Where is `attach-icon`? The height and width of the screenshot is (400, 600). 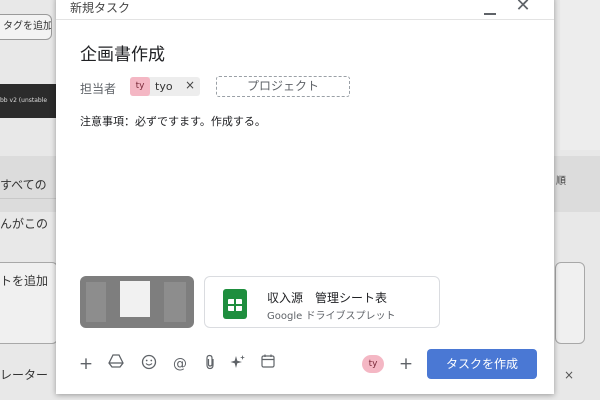 attach-icon is located at coordinates (210, 364).